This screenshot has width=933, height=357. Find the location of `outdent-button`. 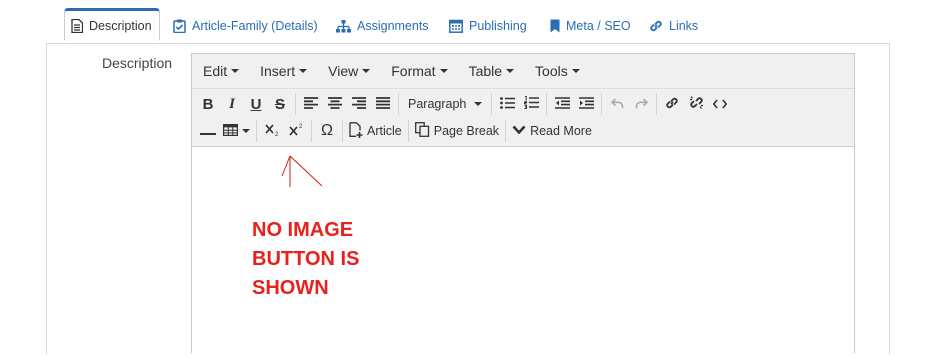

outdent-button is located at coordinates (562, 104).